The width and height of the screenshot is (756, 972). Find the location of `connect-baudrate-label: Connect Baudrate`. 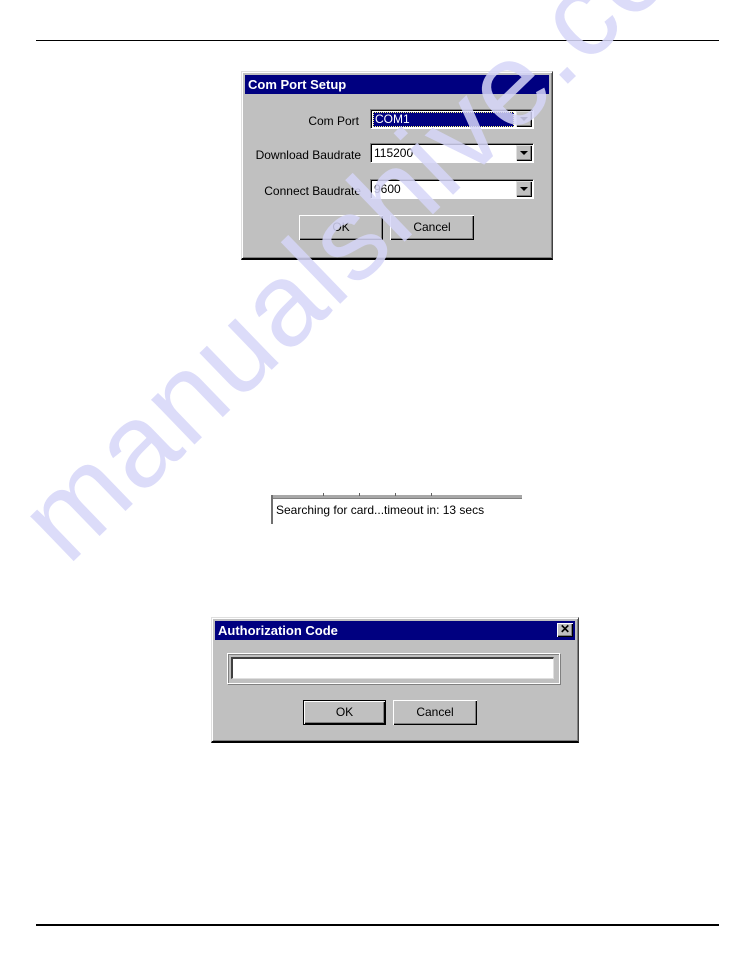

connect-baudrate-label: Connect Baudrate is located at coordinates (312, 191).